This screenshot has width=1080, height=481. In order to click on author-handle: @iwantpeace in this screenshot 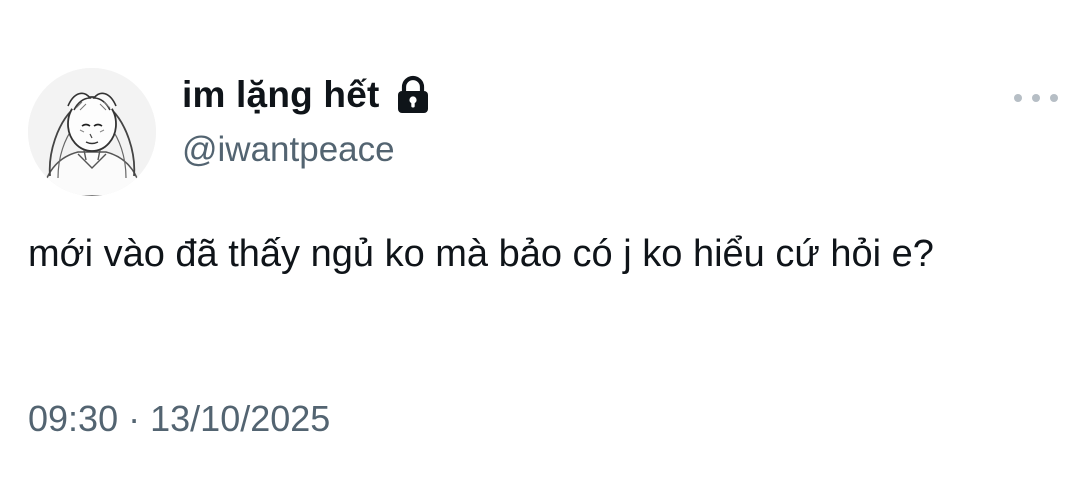, I will do `click(288, 150)`.